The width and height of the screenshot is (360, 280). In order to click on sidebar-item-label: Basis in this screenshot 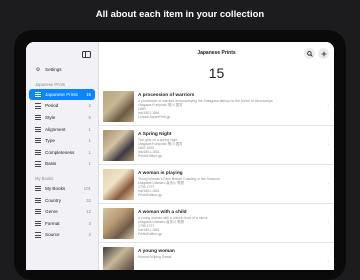, I will do `click(51, 164)`.